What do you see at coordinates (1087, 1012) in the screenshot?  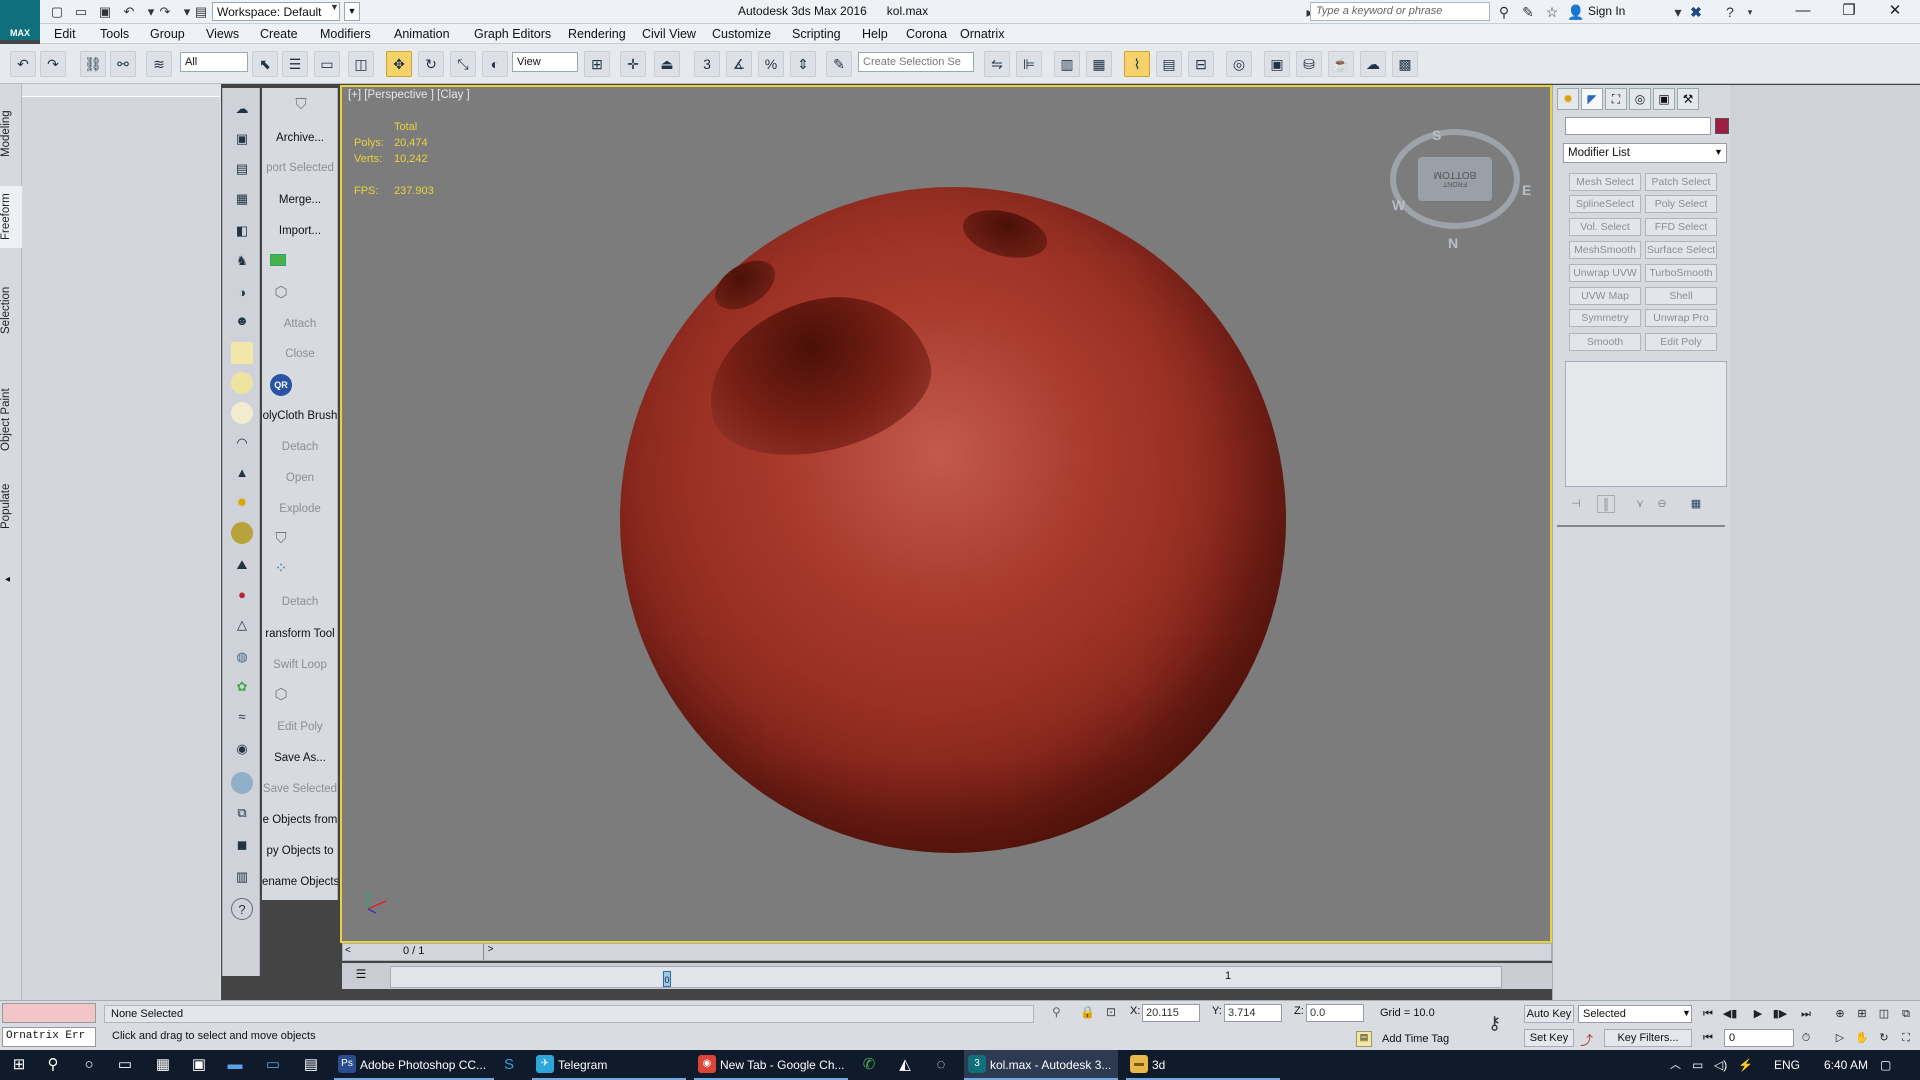 I see `lock-icon: 🔒` at bounding box center [1087, 1012].